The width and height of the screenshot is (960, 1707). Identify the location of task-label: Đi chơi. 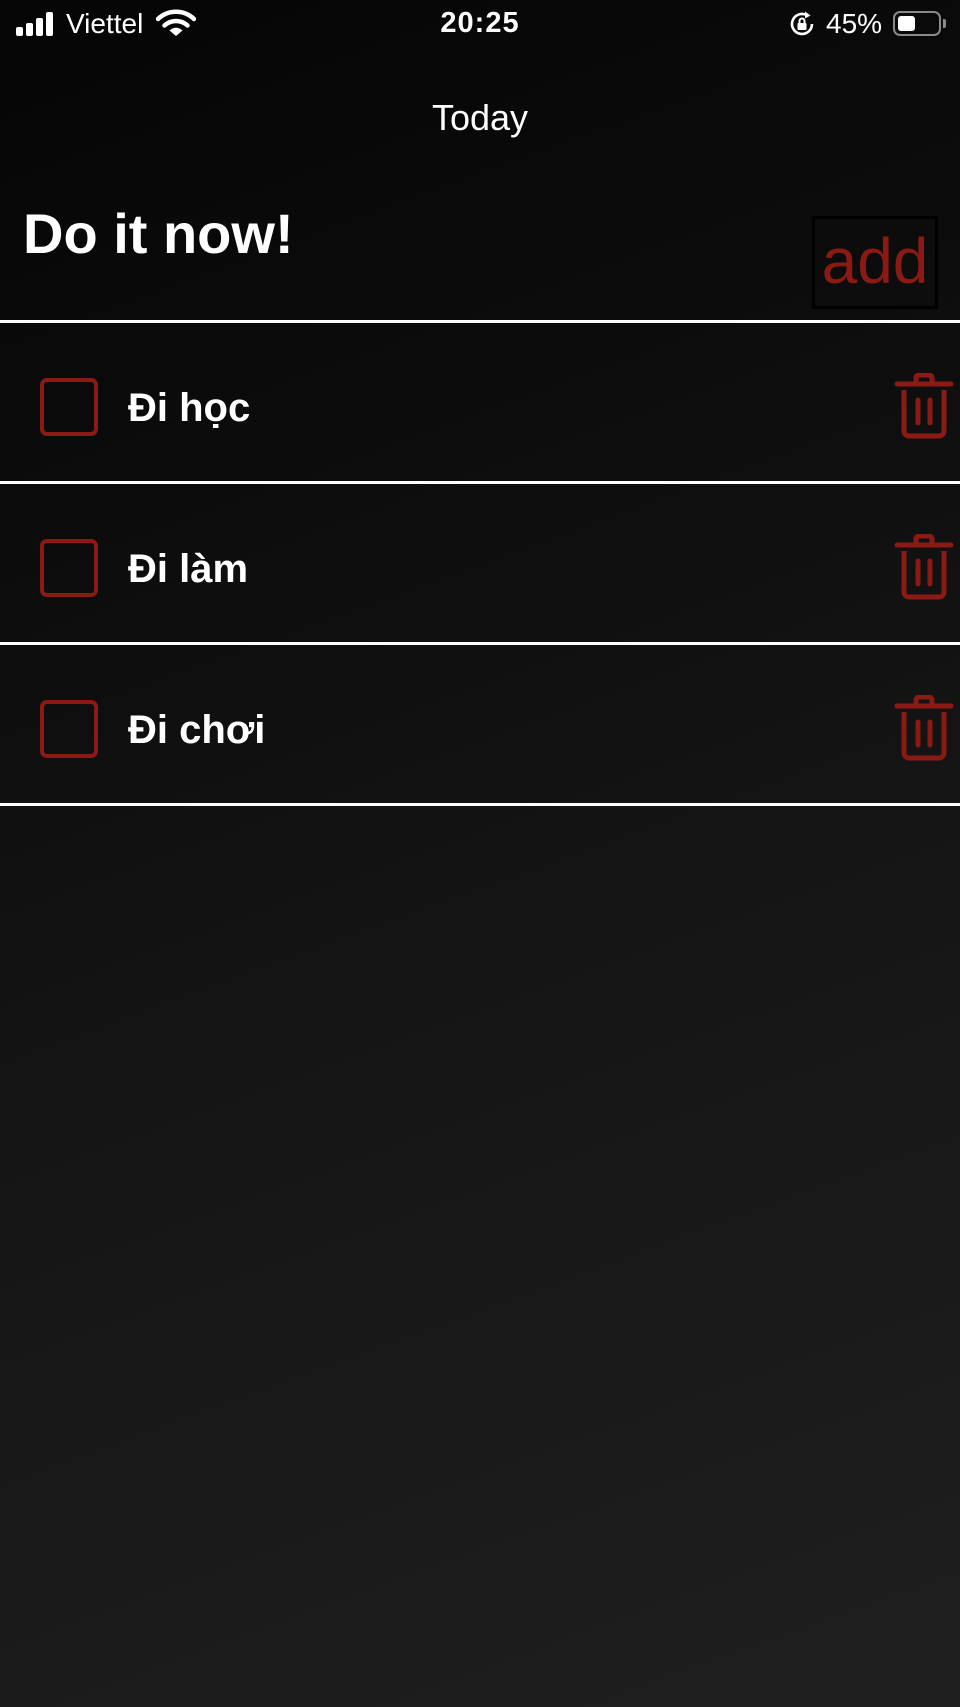
(197, 730).